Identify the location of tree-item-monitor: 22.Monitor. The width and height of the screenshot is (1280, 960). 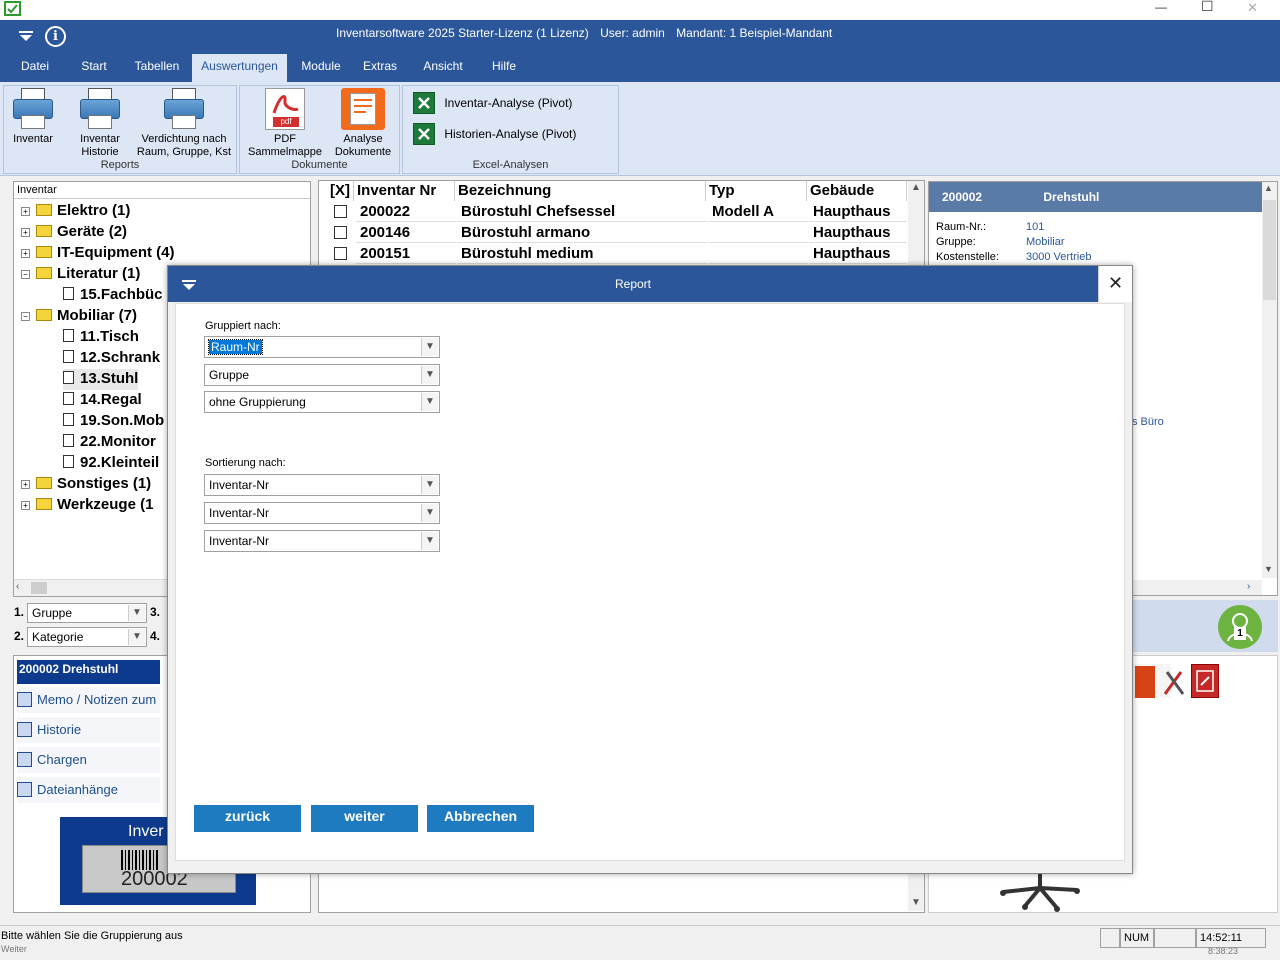
(109, 442).